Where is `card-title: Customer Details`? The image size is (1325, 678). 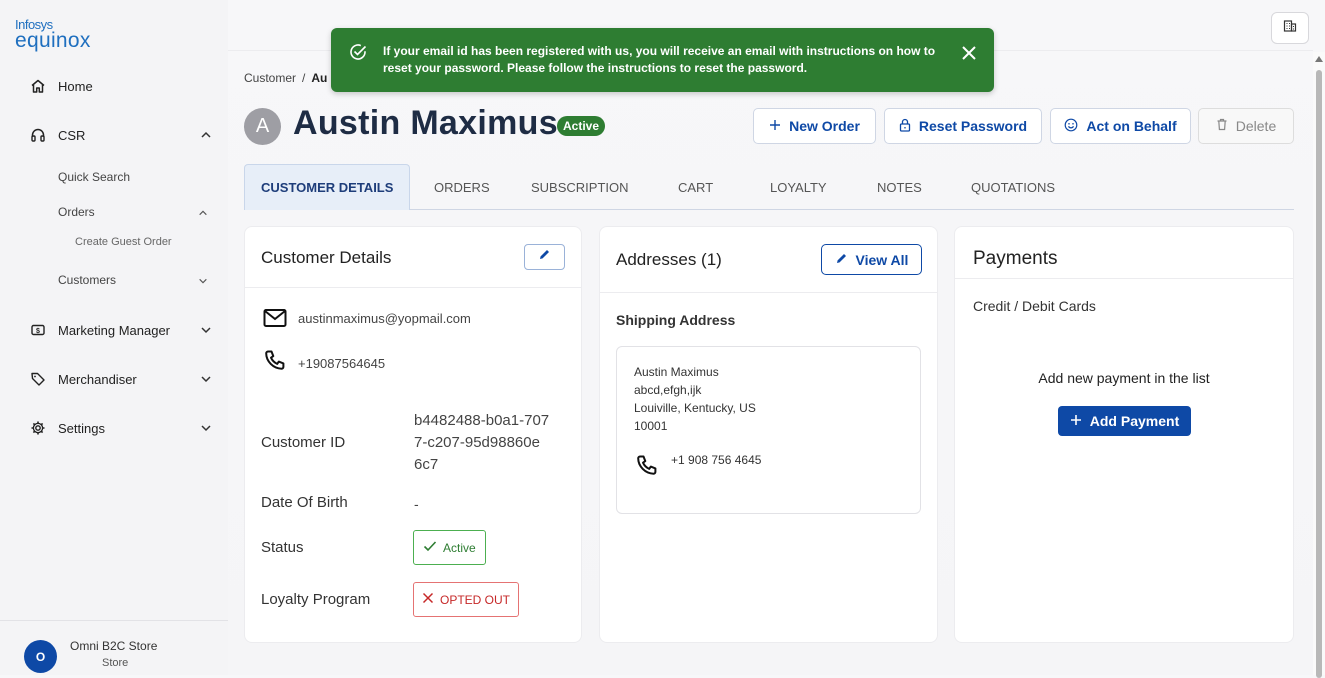
card-title: Customer Details is located at coordinates (326, 257).